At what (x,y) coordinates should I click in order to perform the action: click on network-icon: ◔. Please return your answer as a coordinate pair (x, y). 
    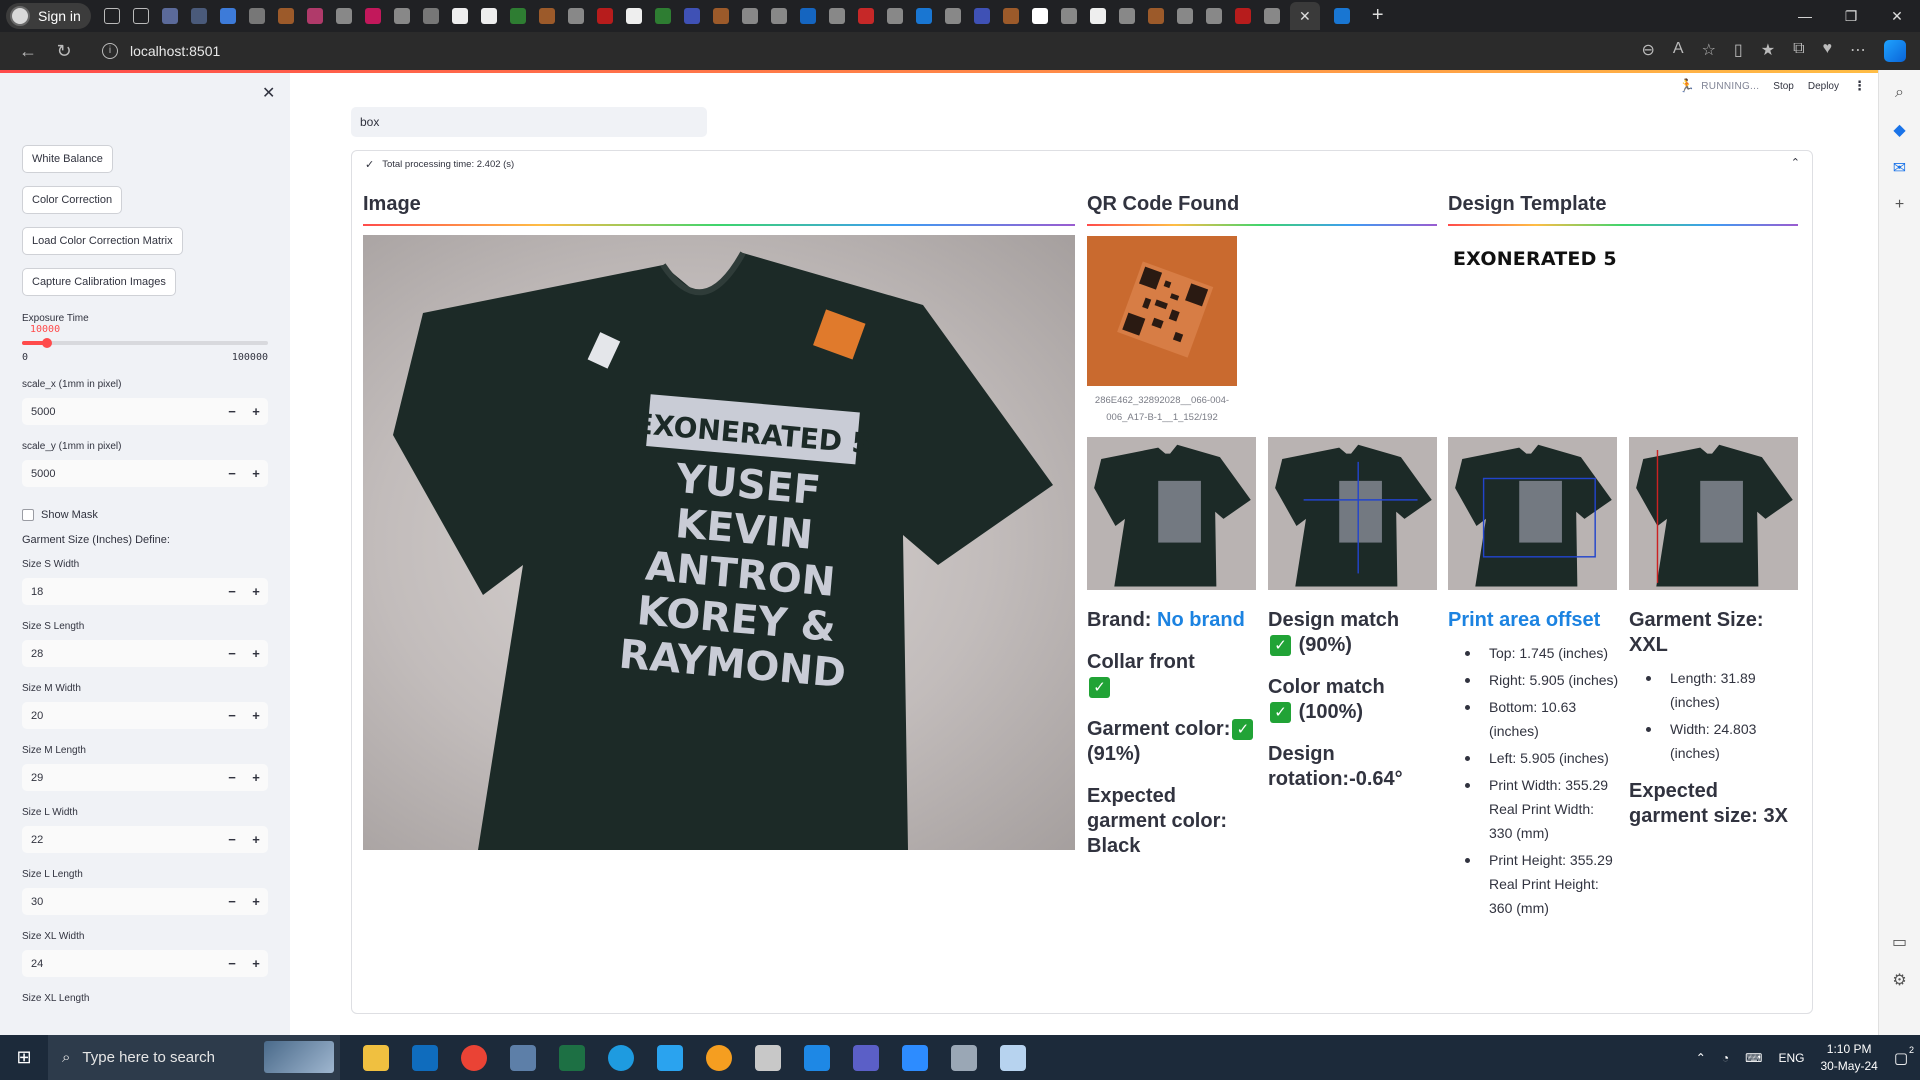
    Looking at the image, I should click on (1725, 1058).